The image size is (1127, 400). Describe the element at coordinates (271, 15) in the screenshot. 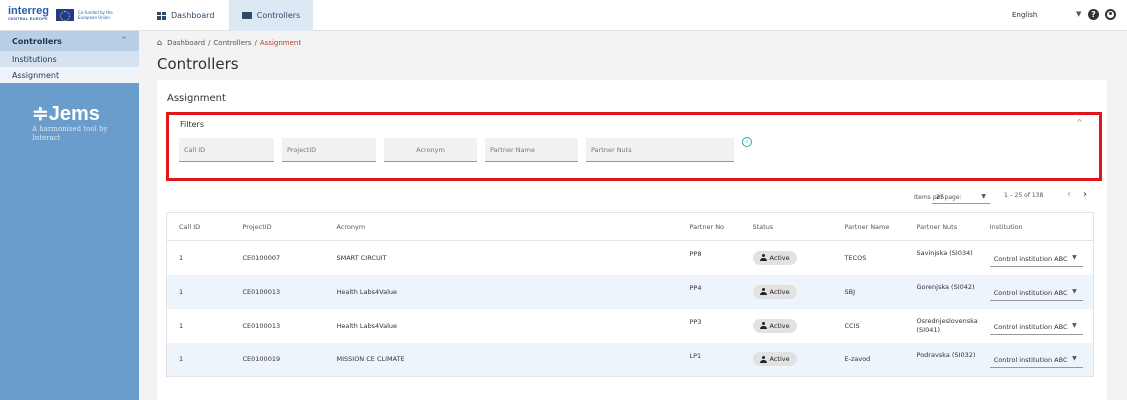

I see `tab-controllers: Controllers` at that location.